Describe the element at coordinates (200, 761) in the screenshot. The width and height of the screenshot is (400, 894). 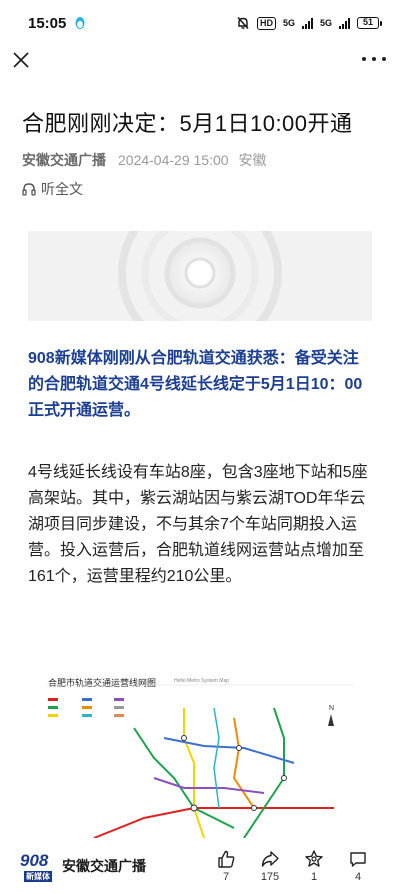
I see `metro-map-graphic: N` at that location.